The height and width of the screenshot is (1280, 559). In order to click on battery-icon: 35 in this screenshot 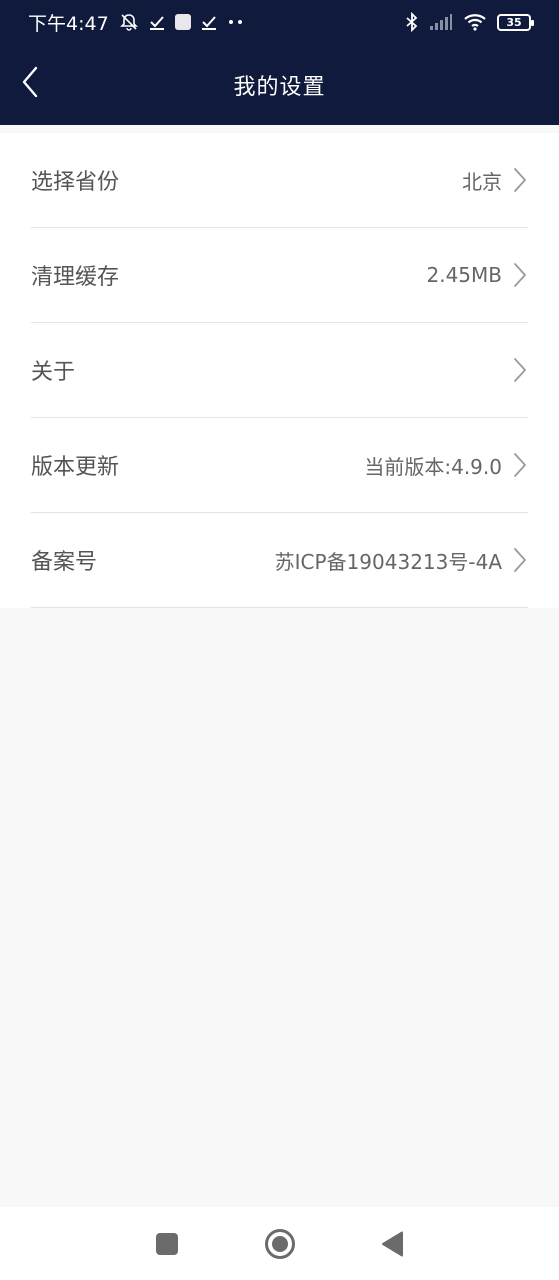, I will do `click(515, 22)`.